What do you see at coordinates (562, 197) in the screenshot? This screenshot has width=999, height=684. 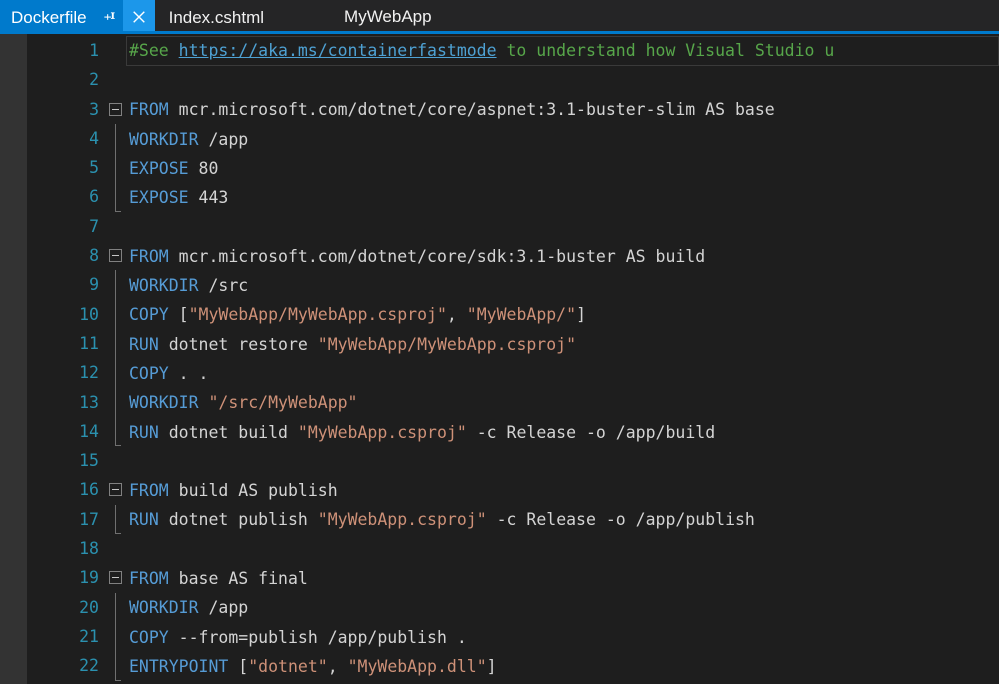 I see `code-line: EXPOSE 443` at bounding box center [562, 197].